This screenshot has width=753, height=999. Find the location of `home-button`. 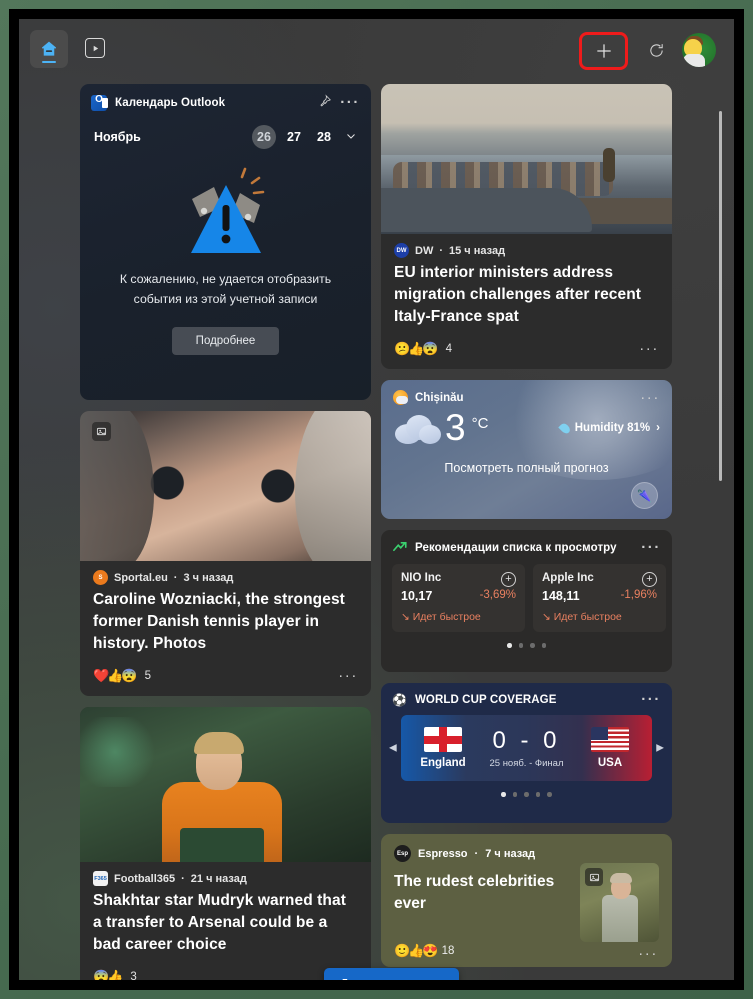

home-button is located at coordinates (49, 49).